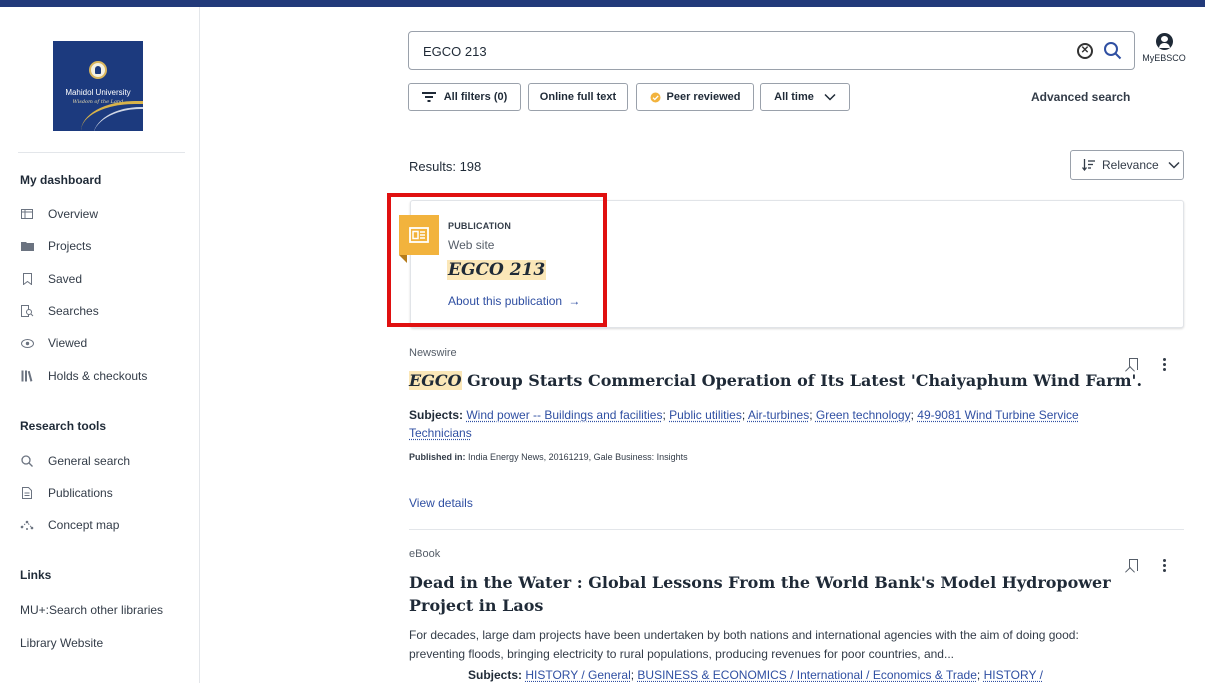  What do you see at coordinates (63, 426) in the screenshot?
I see `sidebar-section-research-tools: Research tools` at bounding box center [63, 426].